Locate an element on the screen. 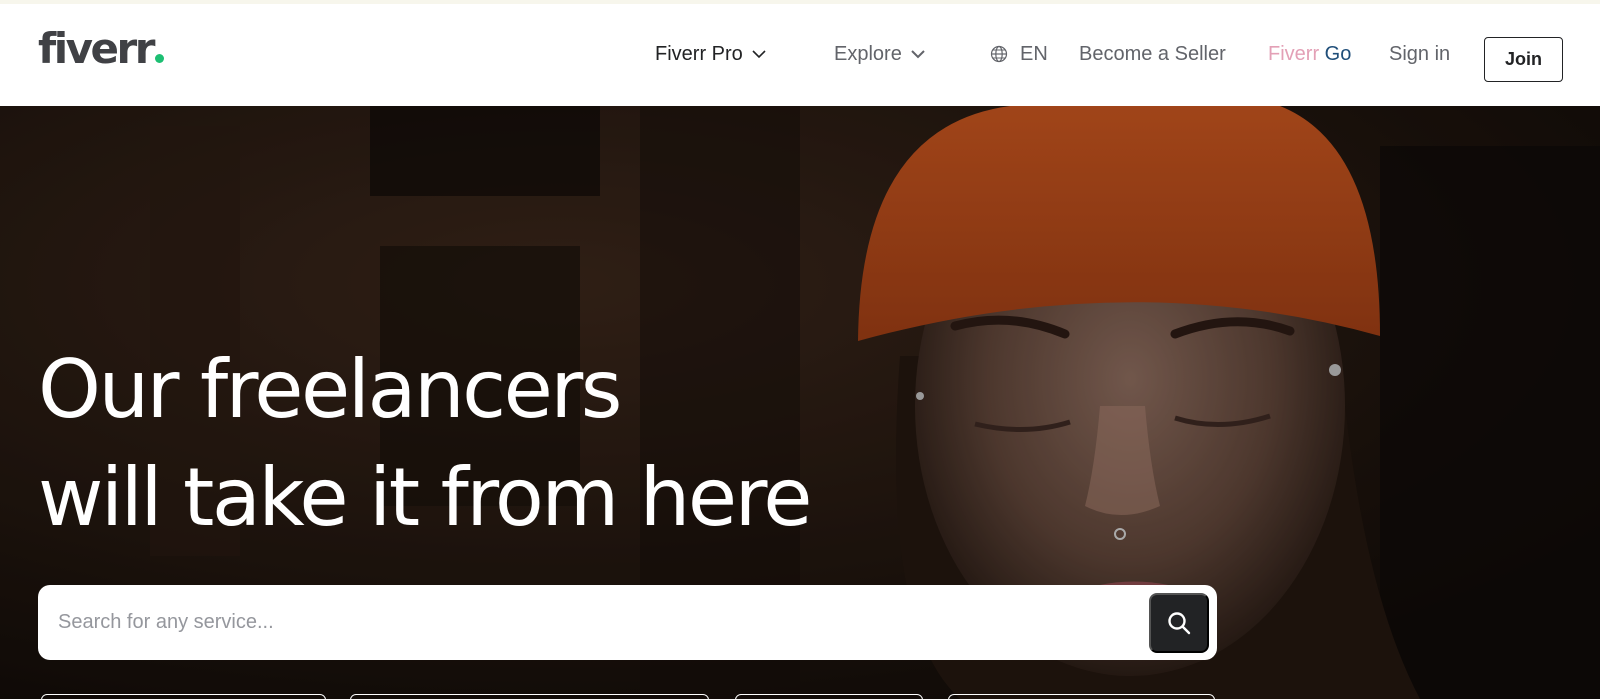 This screenshot has height=699, width=1600. logo-dot is located at coordinates (159, 58).